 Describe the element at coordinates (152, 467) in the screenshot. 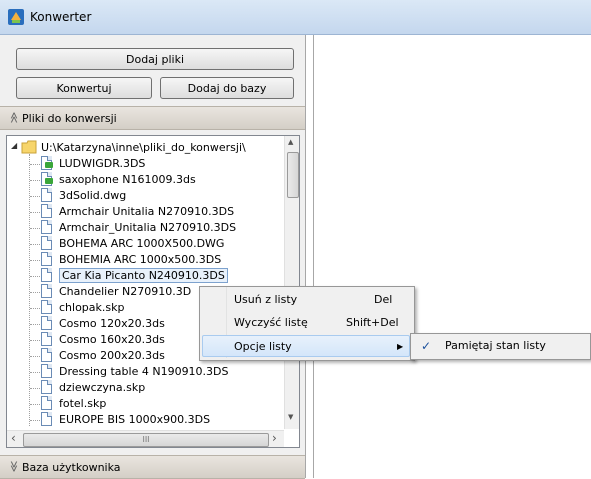

I see `user-db-section-header: ≫ Baza użytkownika` at that location.